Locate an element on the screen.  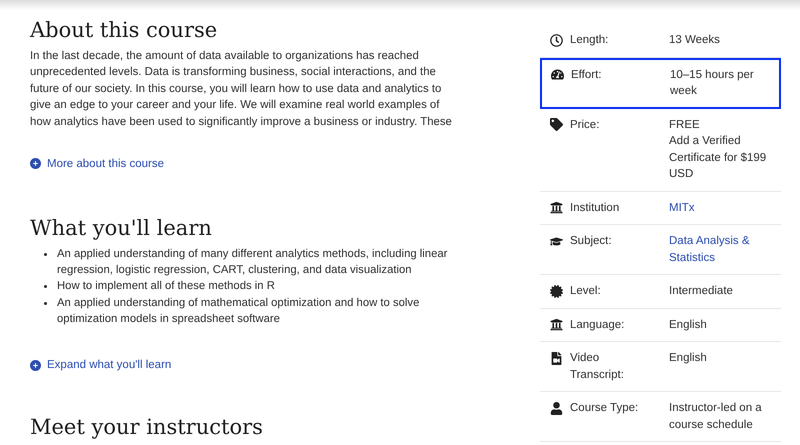
learning-item: An applied understanding of many different analytics methods, including linear regression, logistic regression, CART, clustering, and data visualization is located at coordinates (253, 262).